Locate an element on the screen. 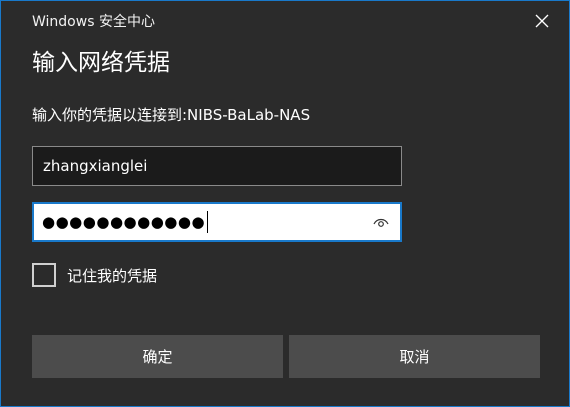 This screenshot has width=570, height=407. connection-prompt: 输入你的凭据以连接到:NIBS-BaLab-NAS is located at coordinates (171, 115).